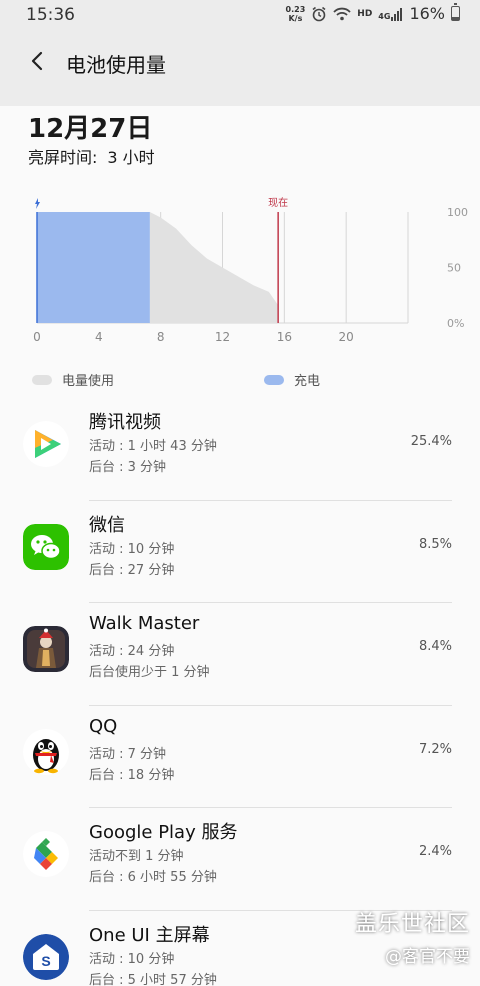 Image resolution: width=480 pixels, height=986 pixels. Describe the element at coordinates (128, 754) in the screenshot. I see `app-active-time: 活动 : 7 分钟` at that location.